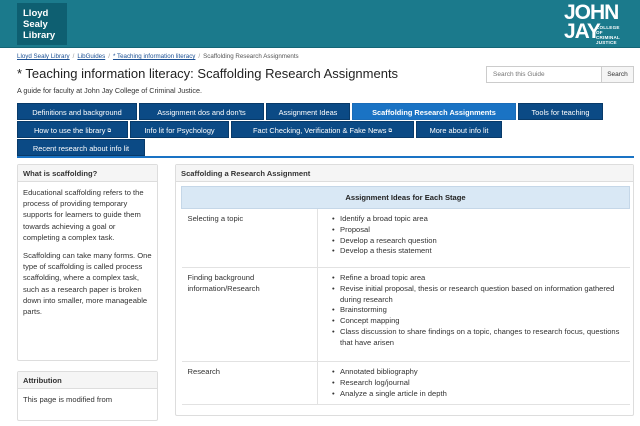  What do you see at coordinates (478, 383) in the screenshot?
I see `list-item: Research log/journal` at bounding box center [478, 383].